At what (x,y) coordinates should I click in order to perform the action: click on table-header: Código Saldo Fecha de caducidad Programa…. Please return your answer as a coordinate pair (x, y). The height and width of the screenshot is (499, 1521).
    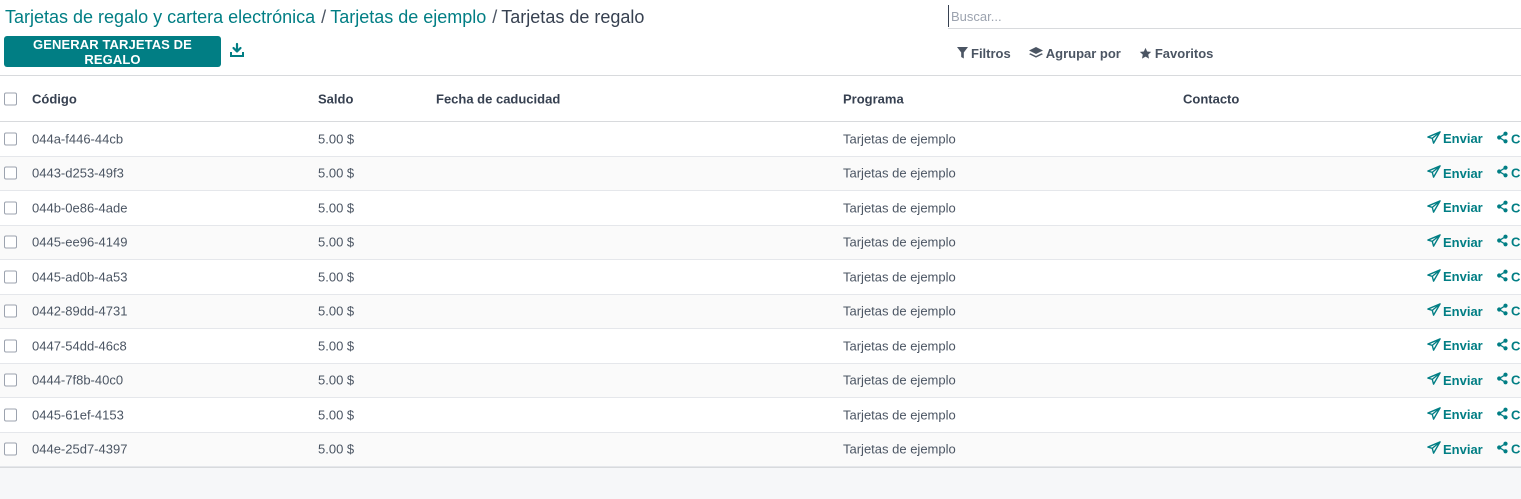
    Looking at the image, I should click on (760, 99).